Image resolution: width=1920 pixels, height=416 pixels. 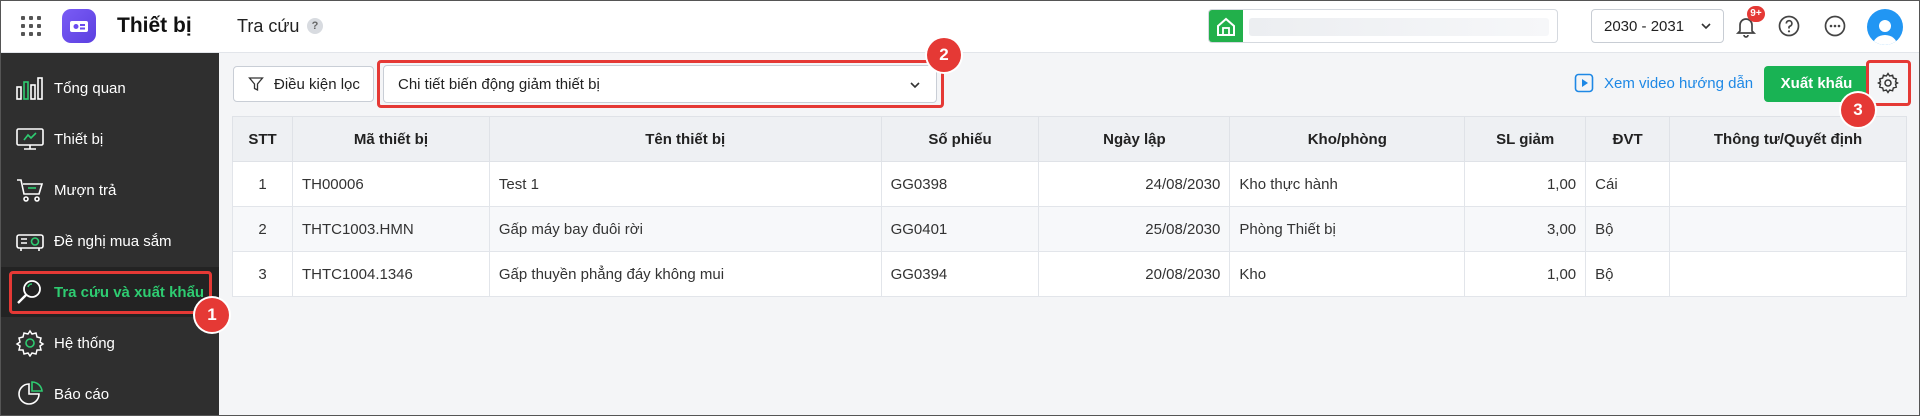 I want to click on cell-equipment-name: Test 1, so click(x=685, y=184).